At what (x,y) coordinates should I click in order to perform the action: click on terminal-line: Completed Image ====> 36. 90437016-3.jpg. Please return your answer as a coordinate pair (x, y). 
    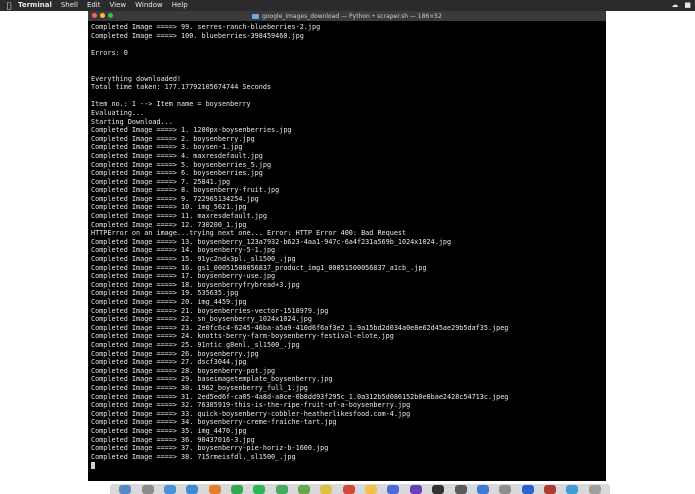
    Looking at the image, I should click on (173, 439).